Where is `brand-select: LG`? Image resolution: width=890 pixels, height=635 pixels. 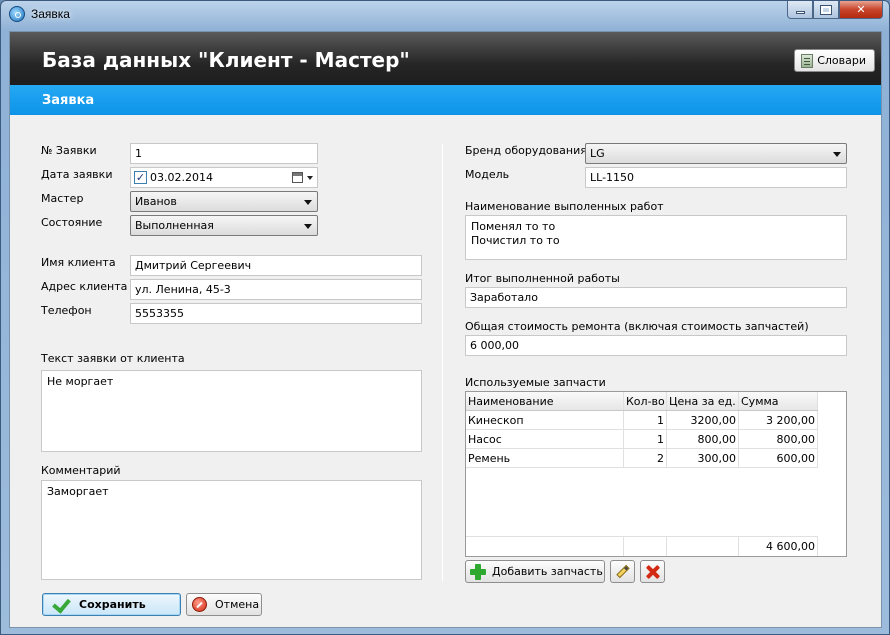 brand-select: LG is located at coordinates (716, 153).